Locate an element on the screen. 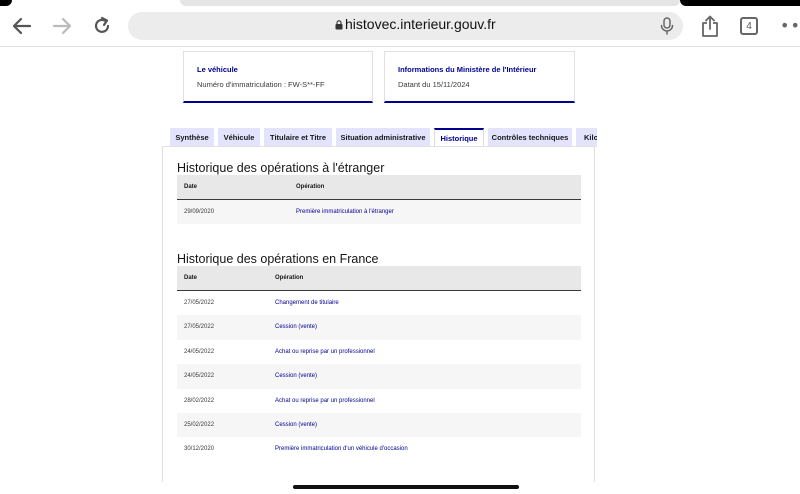 The width and height of the screenshot is (800, 494). forward-button is located at coordinates (62, 26).